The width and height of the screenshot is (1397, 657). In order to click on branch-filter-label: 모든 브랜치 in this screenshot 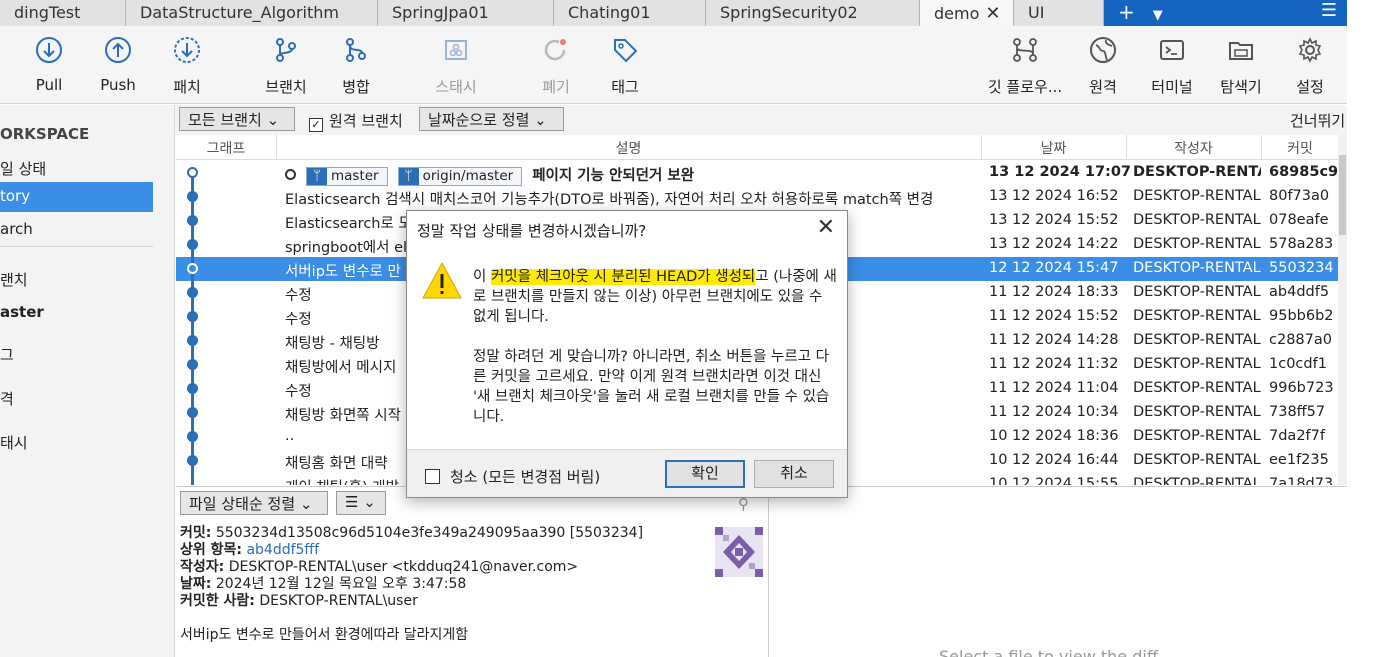, I will do `click(225, 120)`.